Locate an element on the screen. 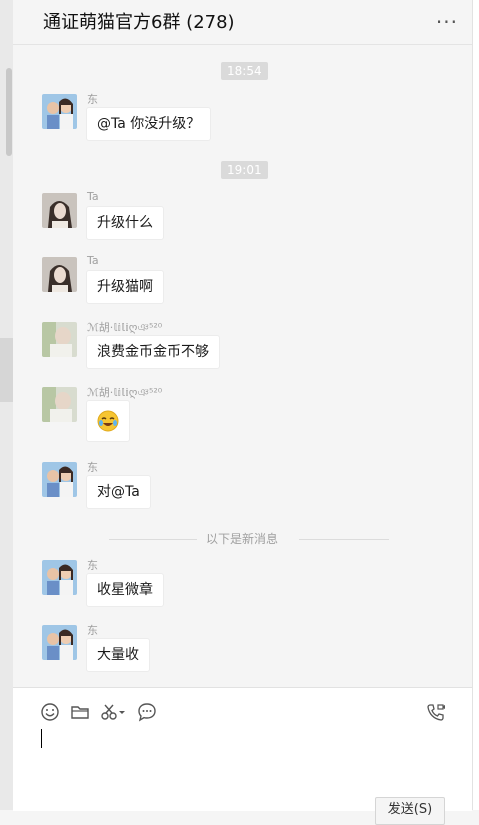  conversation-list-edge is located at coordinates (6, 405).